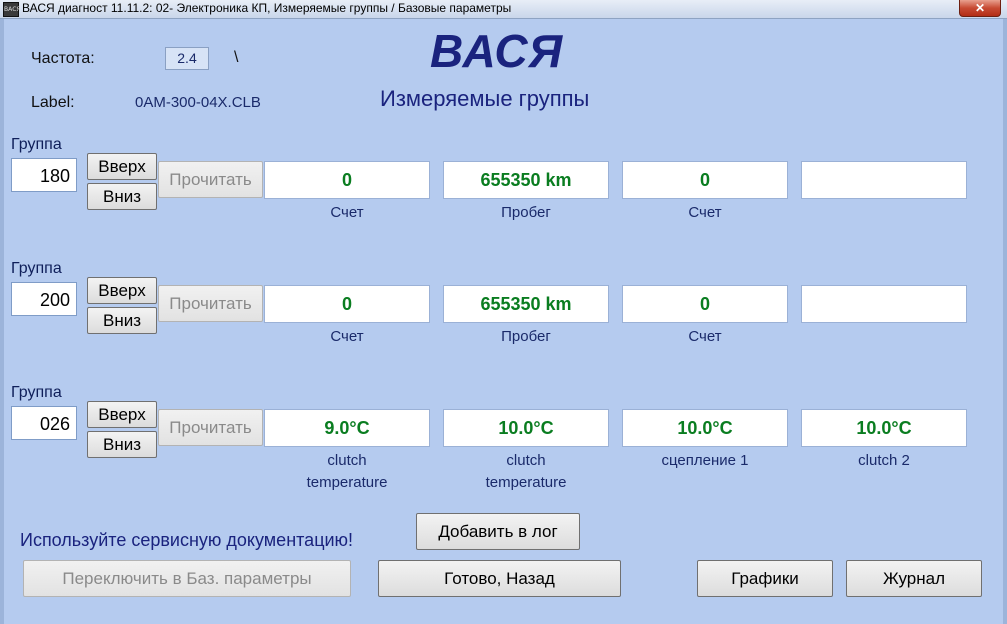  I want to click on app-icon: ВАСЯ, so click(12, 9).